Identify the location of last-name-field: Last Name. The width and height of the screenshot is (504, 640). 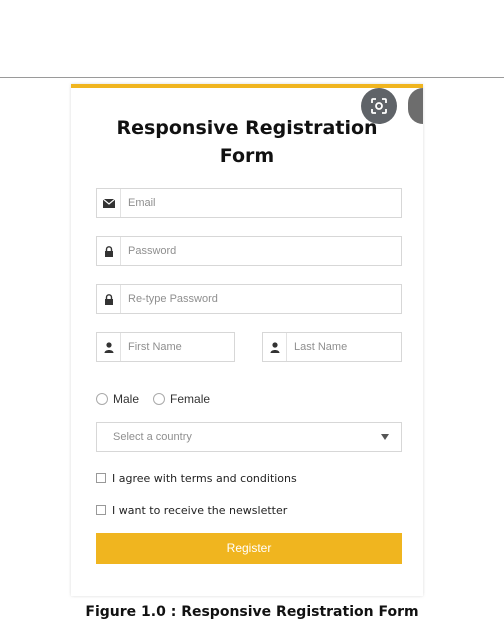
(332, 347).